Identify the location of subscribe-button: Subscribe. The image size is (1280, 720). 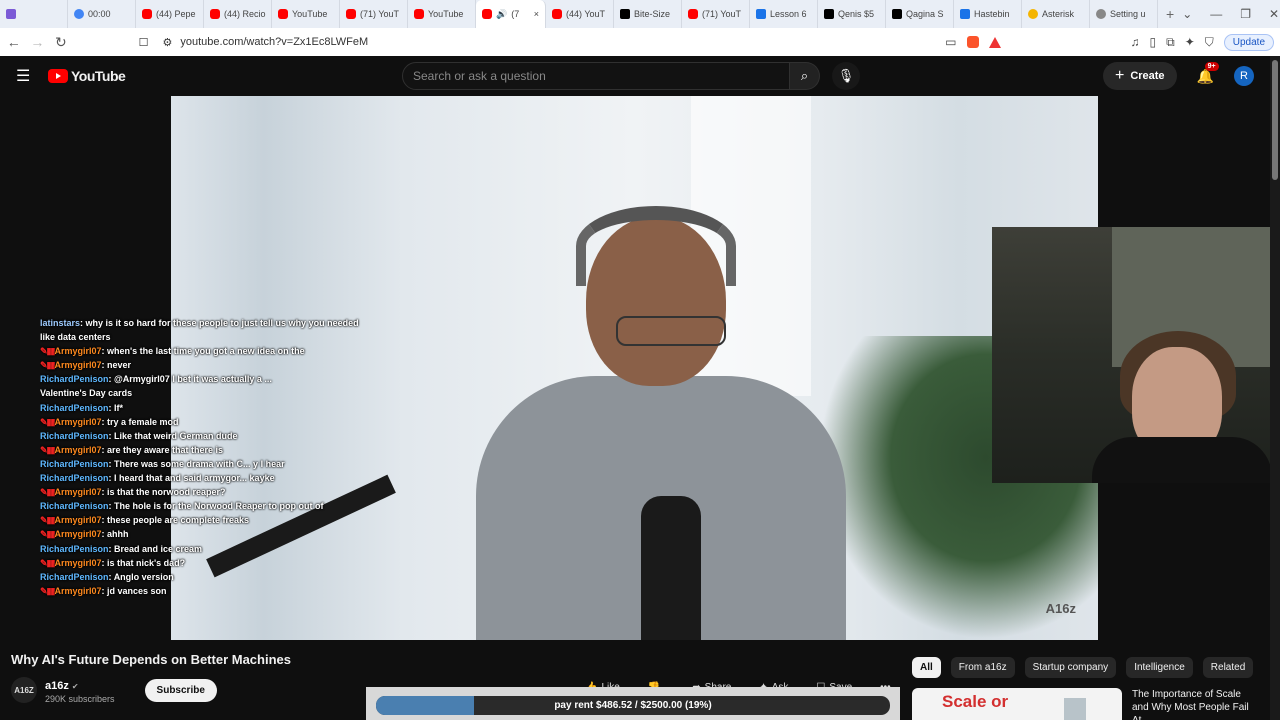
(180, 690).